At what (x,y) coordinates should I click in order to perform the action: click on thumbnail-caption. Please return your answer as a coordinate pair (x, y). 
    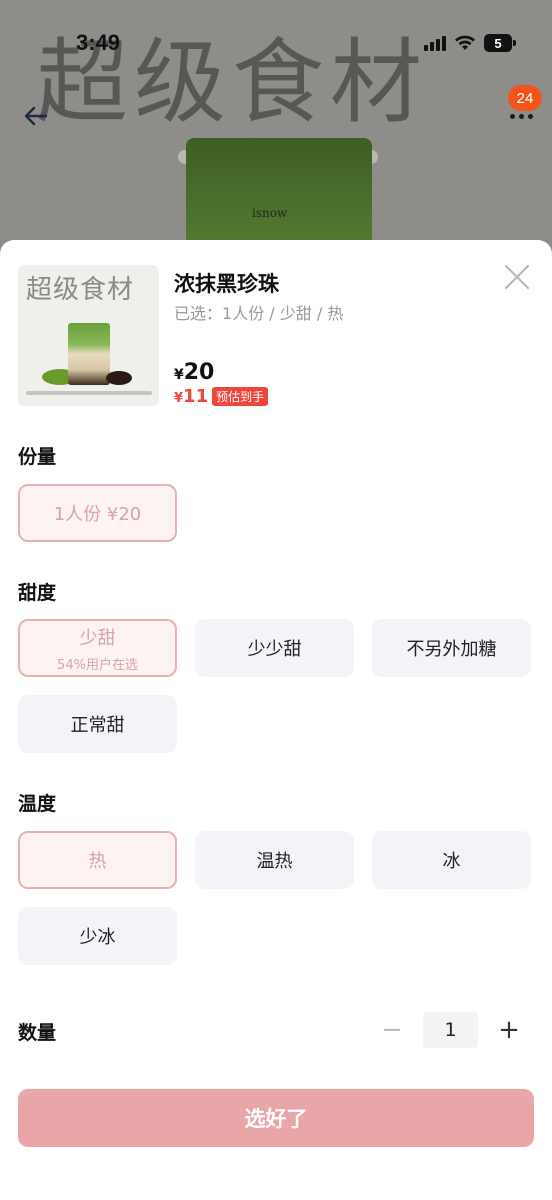
    Looking at the image, I should click on (89, 393).